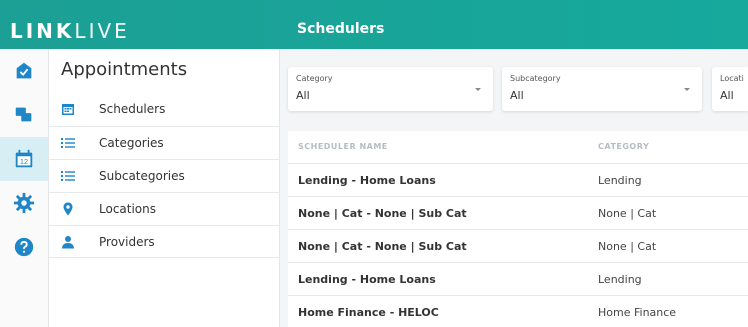 The image size is (748, 327). Describe the element at coordinates (343, 147) in the screenshot. I see `column-header-scheduler-name: SCHEDULER NAME` at that location.